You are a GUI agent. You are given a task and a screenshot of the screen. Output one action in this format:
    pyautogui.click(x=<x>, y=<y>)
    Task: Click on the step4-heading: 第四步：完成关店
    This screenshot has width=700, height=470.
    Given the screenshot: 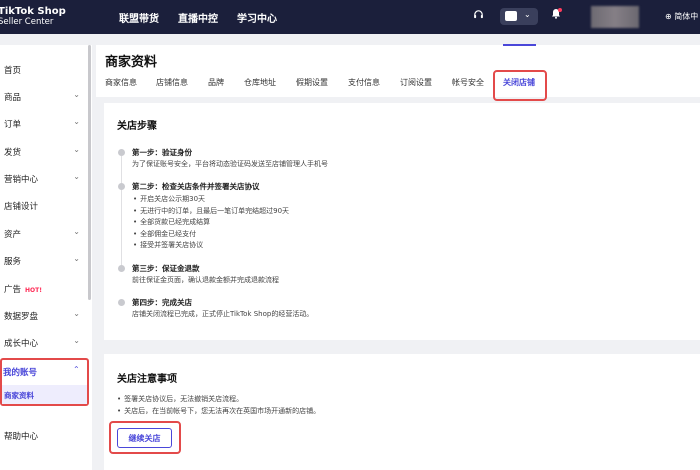 What is the action you would take?
    pyautogui.click(x=162, y=302)
    